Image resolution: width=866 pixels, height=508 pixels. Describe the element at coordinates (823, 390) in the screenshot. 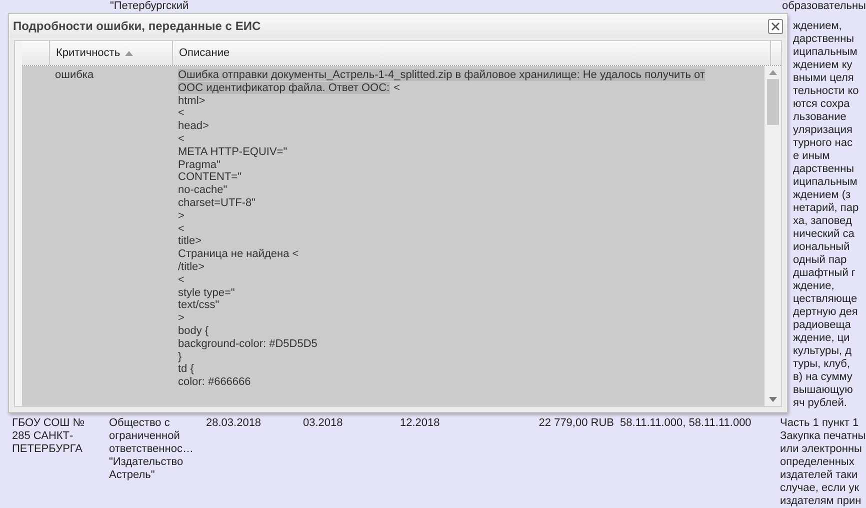

I see `description-text: вышающую` at that location.